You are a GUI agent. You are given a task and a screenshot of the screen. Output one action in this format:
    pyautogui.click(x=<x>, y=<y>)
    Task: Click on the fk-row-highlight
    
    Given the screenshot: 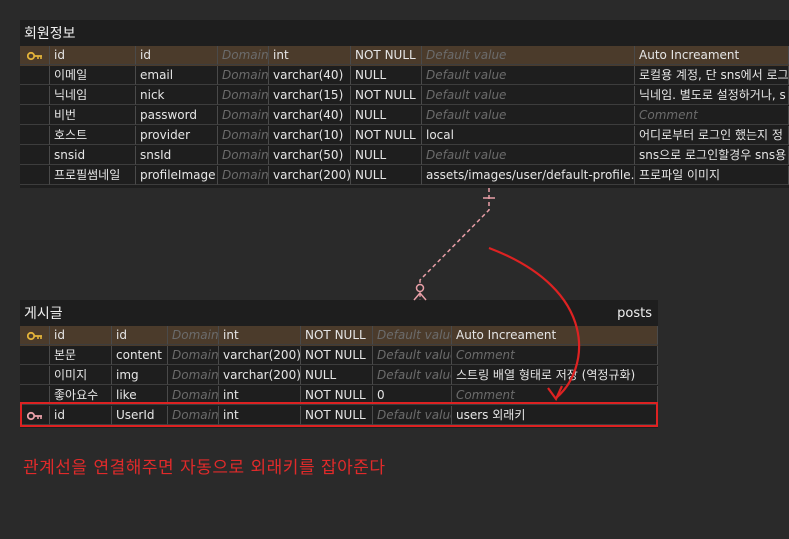 What is the action you would take?
    pyautogui.click(x=339, y=414)
    